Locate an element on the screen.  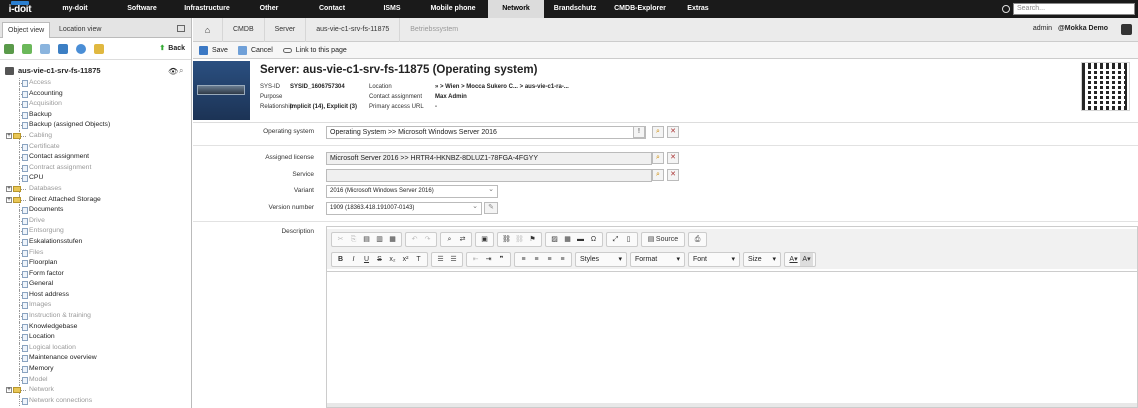
tree-item: Network connections is located at coordinates (95, 401).